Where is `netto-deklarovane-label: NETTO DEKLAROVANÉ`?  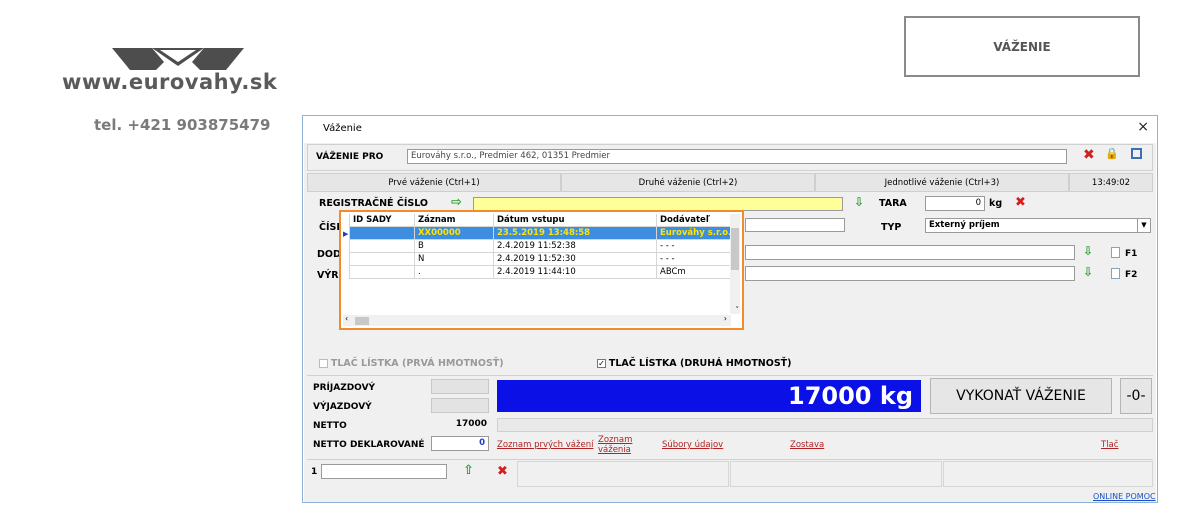 netto-deklarovane-label: NETTO DEKLAROVANÉ is located at coordinates (369, 445).